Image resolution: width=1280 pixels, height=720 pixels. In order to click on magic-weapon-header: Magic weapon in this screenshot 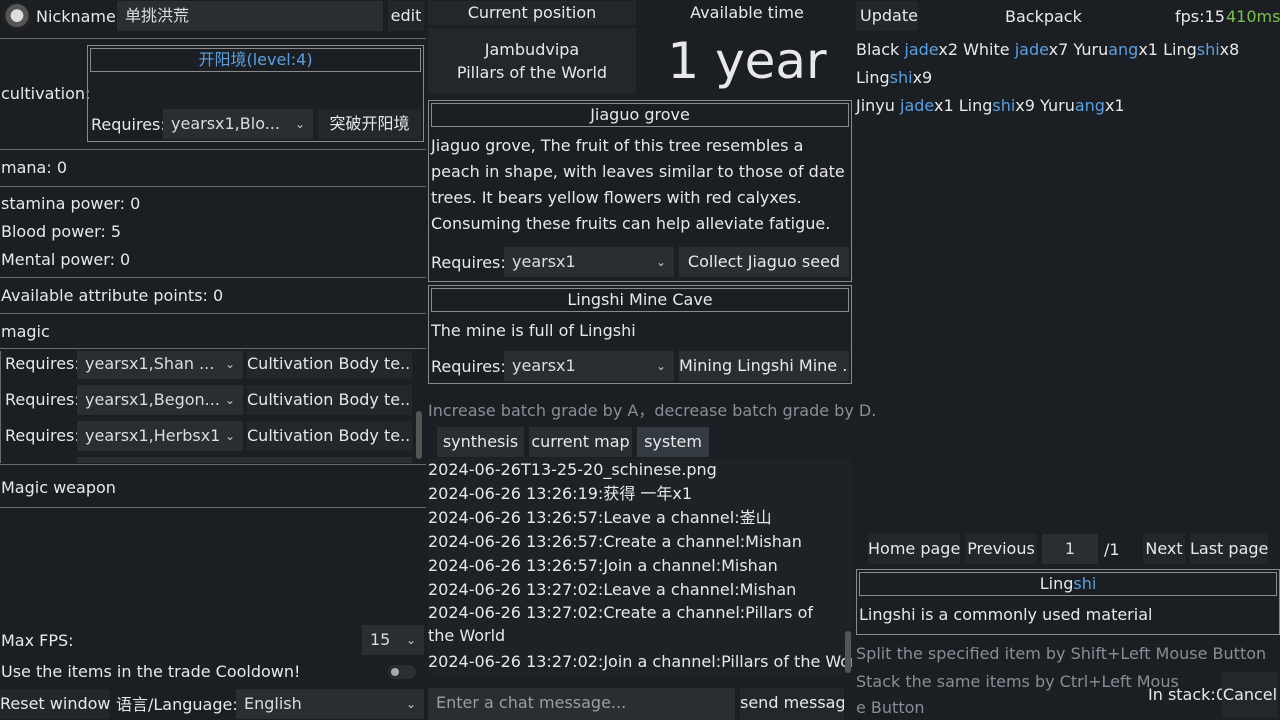, I will do `click(58, 487)`.